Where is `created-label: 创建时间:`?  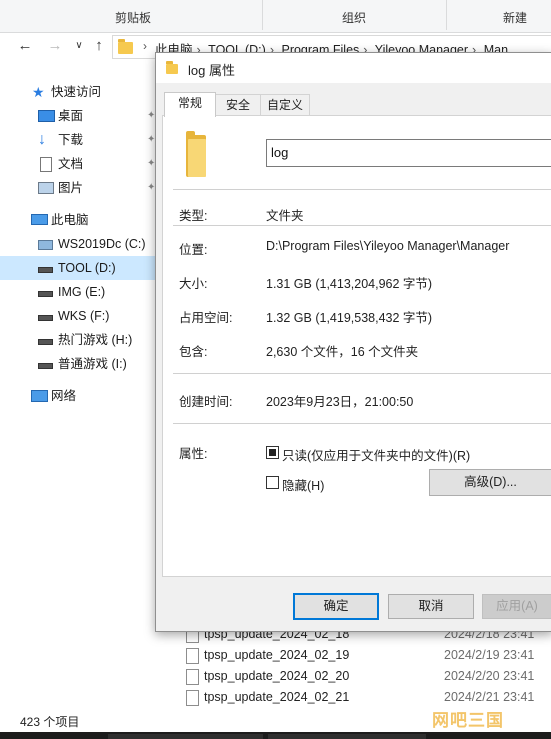 created-label: 创建时间: is located at coordinates (206, 402).